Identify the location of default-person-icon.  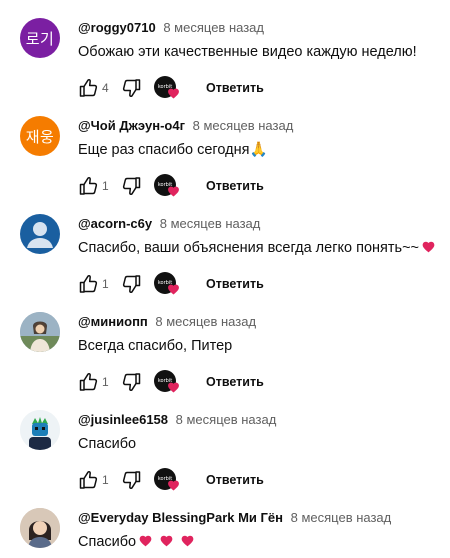
(40, 235).